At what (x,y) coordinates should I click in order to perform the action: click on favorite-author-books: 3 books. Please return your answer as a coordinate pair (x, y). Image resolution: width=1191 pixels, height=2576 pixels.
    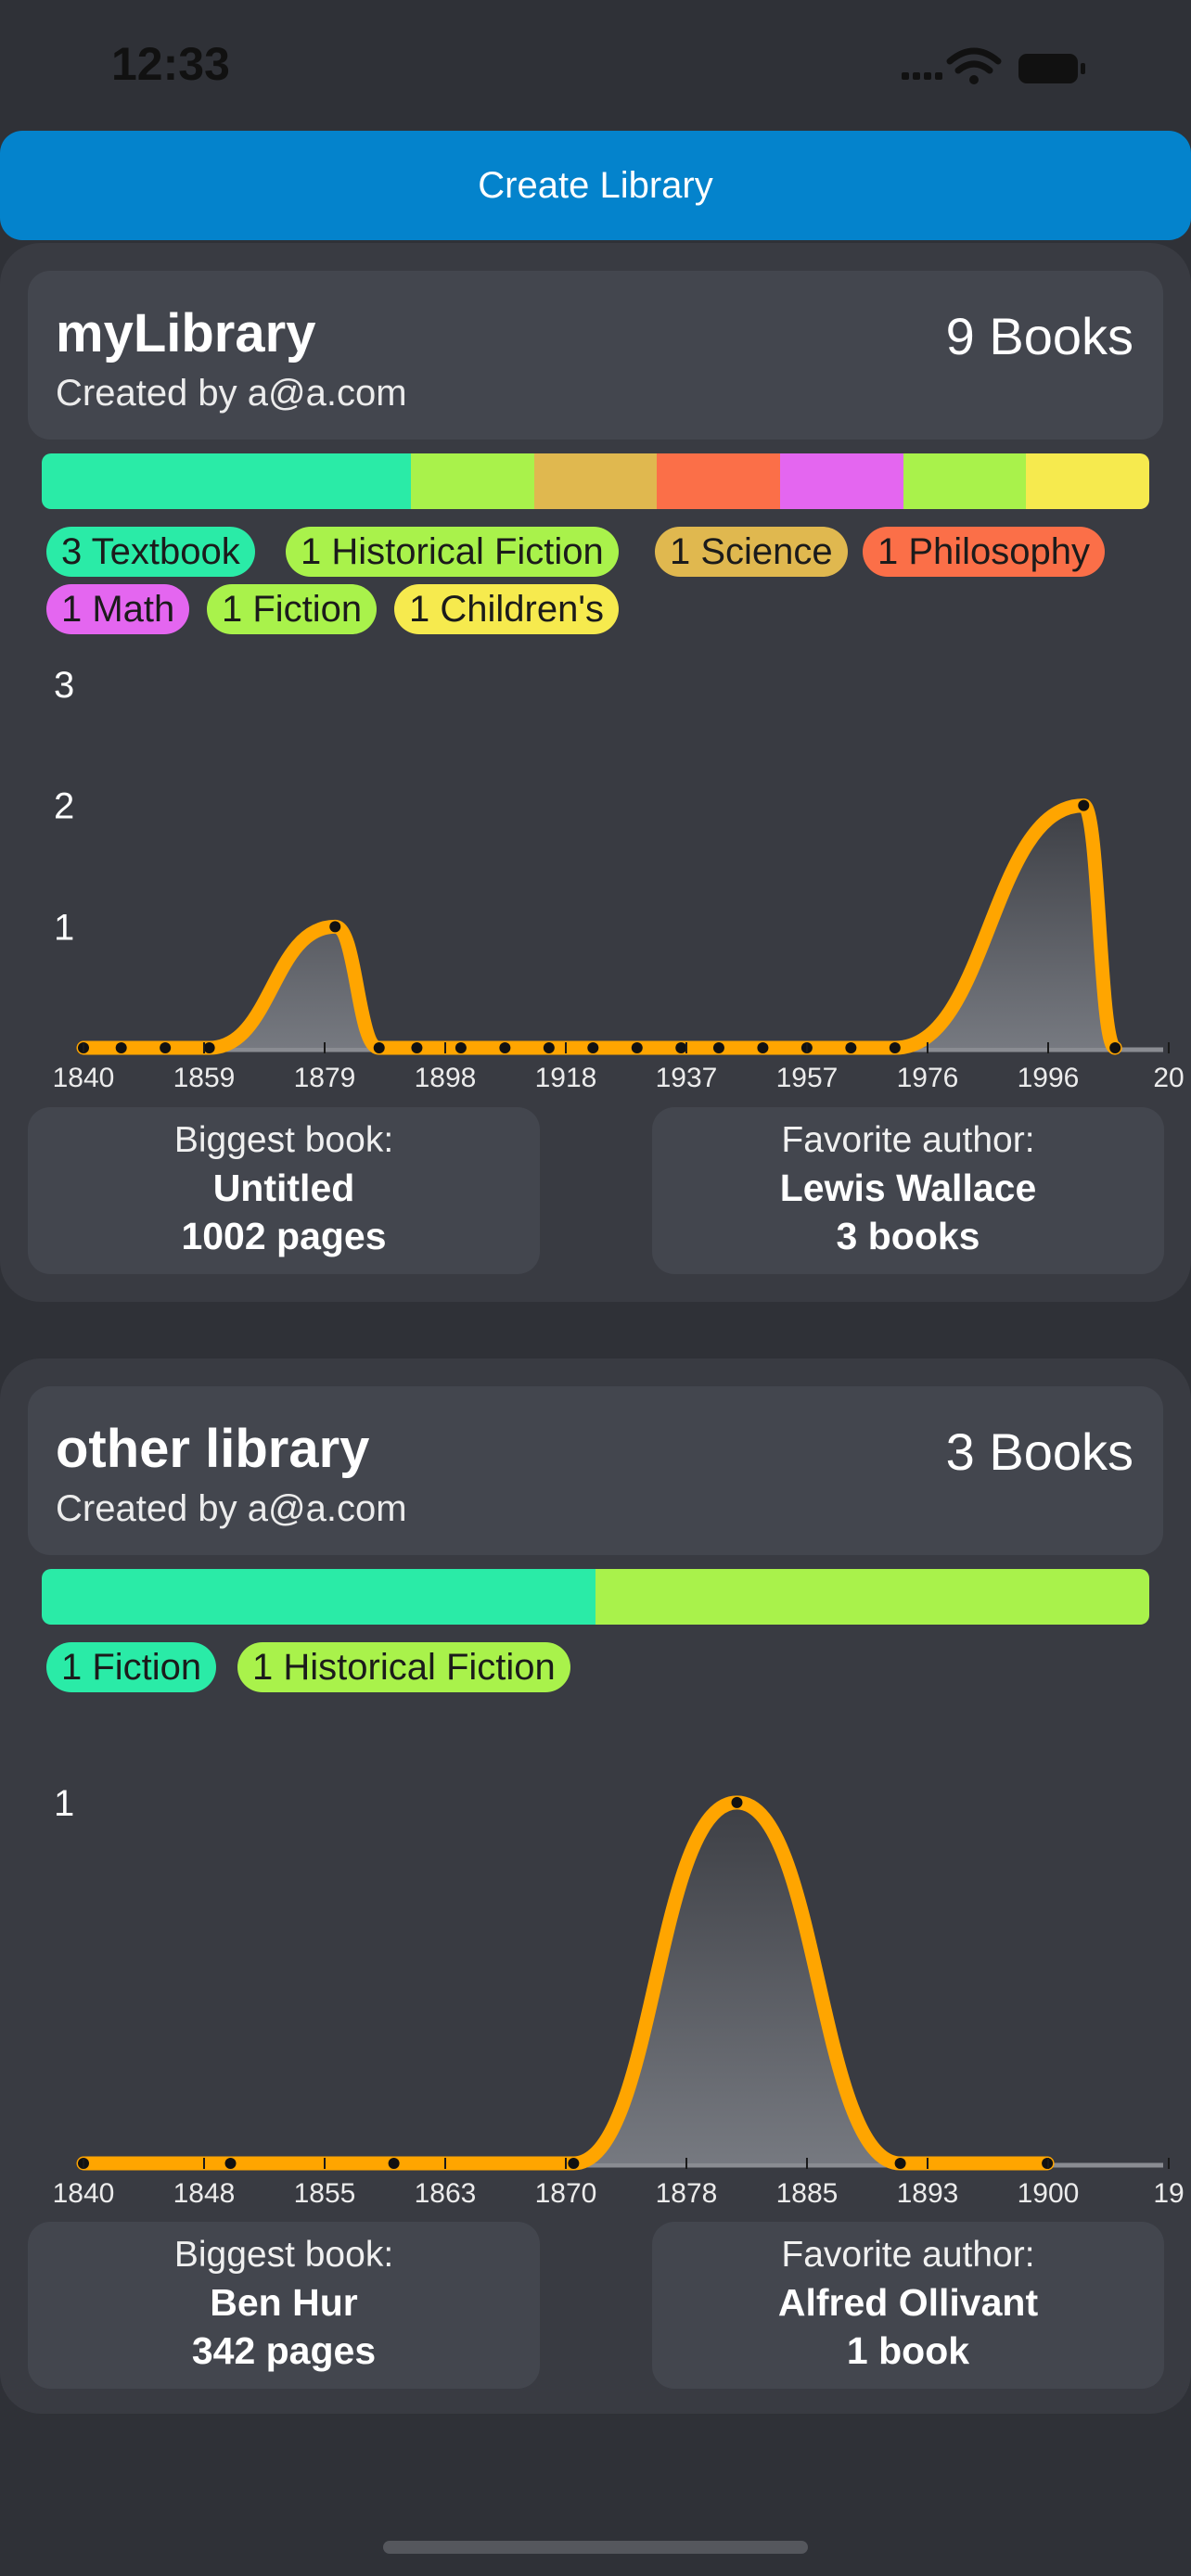
    Looking at the image, I should click on (908, 1236).